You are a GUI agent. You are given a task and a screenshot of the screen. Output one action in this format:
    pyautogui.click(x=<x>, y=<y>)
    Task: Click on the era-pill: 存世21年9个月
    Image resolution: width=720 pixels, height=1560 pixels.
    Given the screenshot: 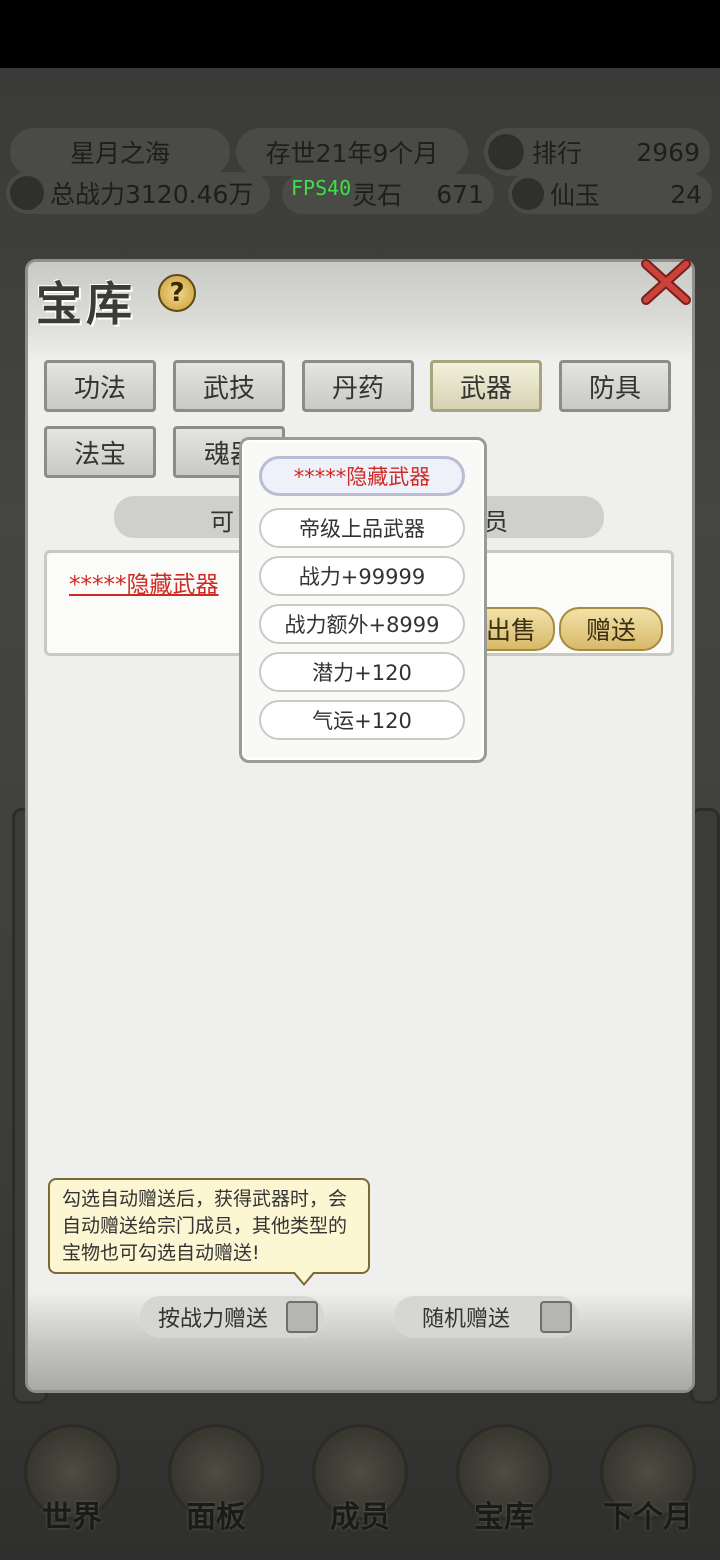 What is the action you would take?
    pyautogui.click(x=352, y=152)
    